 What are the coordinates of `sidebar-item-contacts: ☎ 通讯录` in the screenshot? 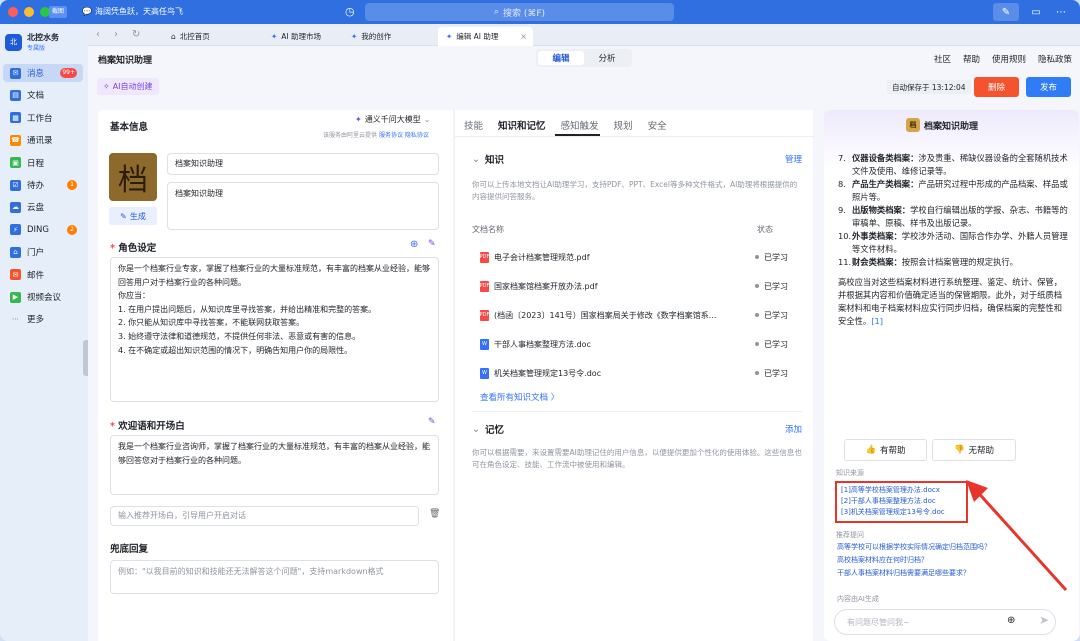 It's located at (43, 140).